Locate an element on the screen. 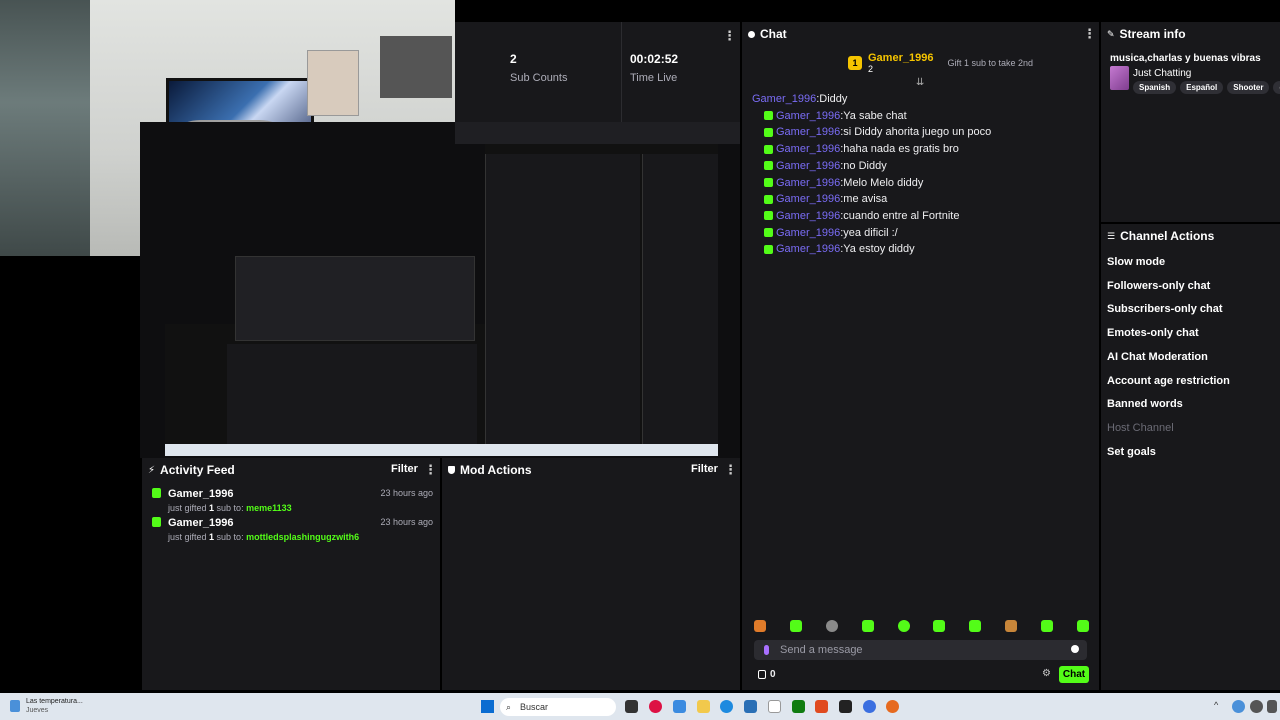 The height and width of the screenshot is (720, 1280). category-thumbnail is located at coordinates (1119, 78).